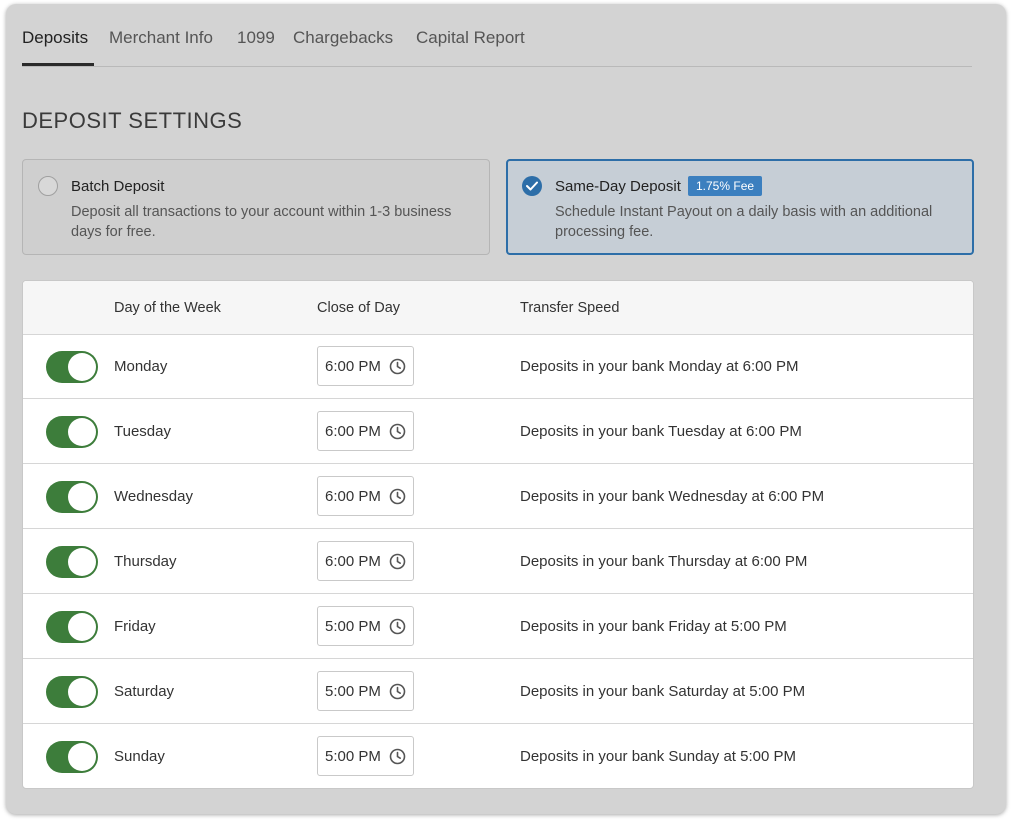 Image resolution: width=1015 pixels, height=821 pixels. What do you see at coordinates (470, 38) in the screenshot?
I see `tab-capital-report: Capital Report` at bounding box center [470, 38].